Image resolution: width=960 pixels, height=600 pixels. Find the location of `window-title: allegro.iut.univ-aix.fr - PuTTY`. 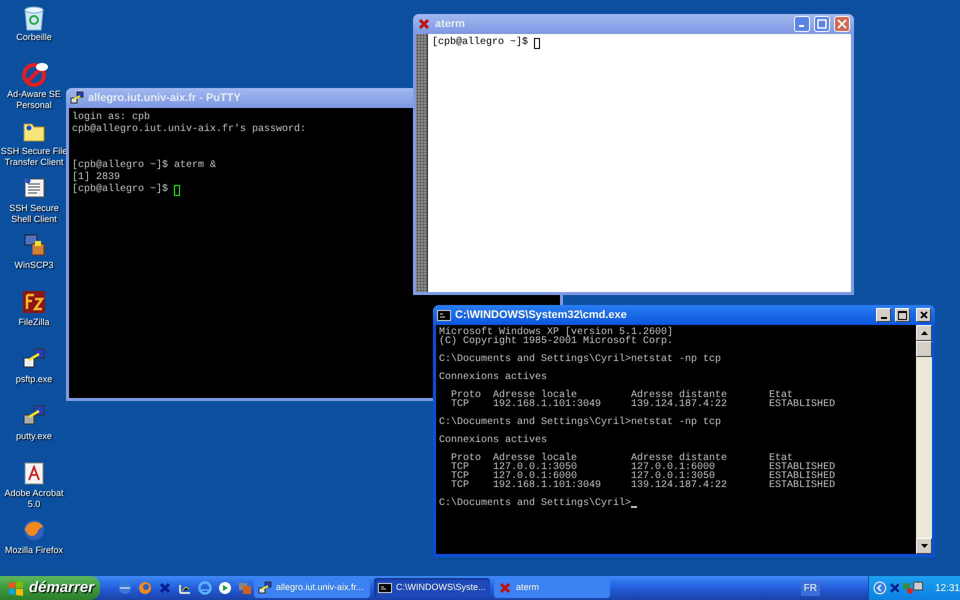

window-title: allegro.iut.univ-aix.fr - PuTTY is located at coordinates (165, 98).